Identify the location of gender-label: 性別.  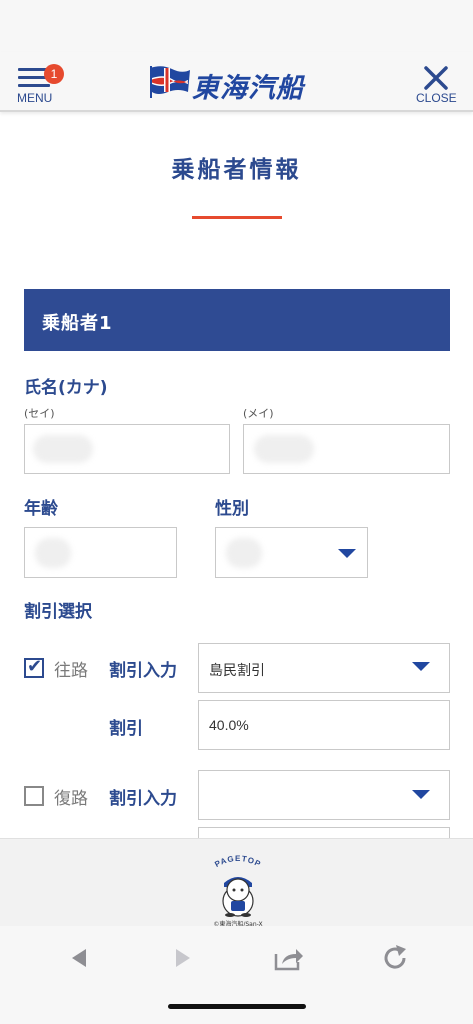
(232, 509).